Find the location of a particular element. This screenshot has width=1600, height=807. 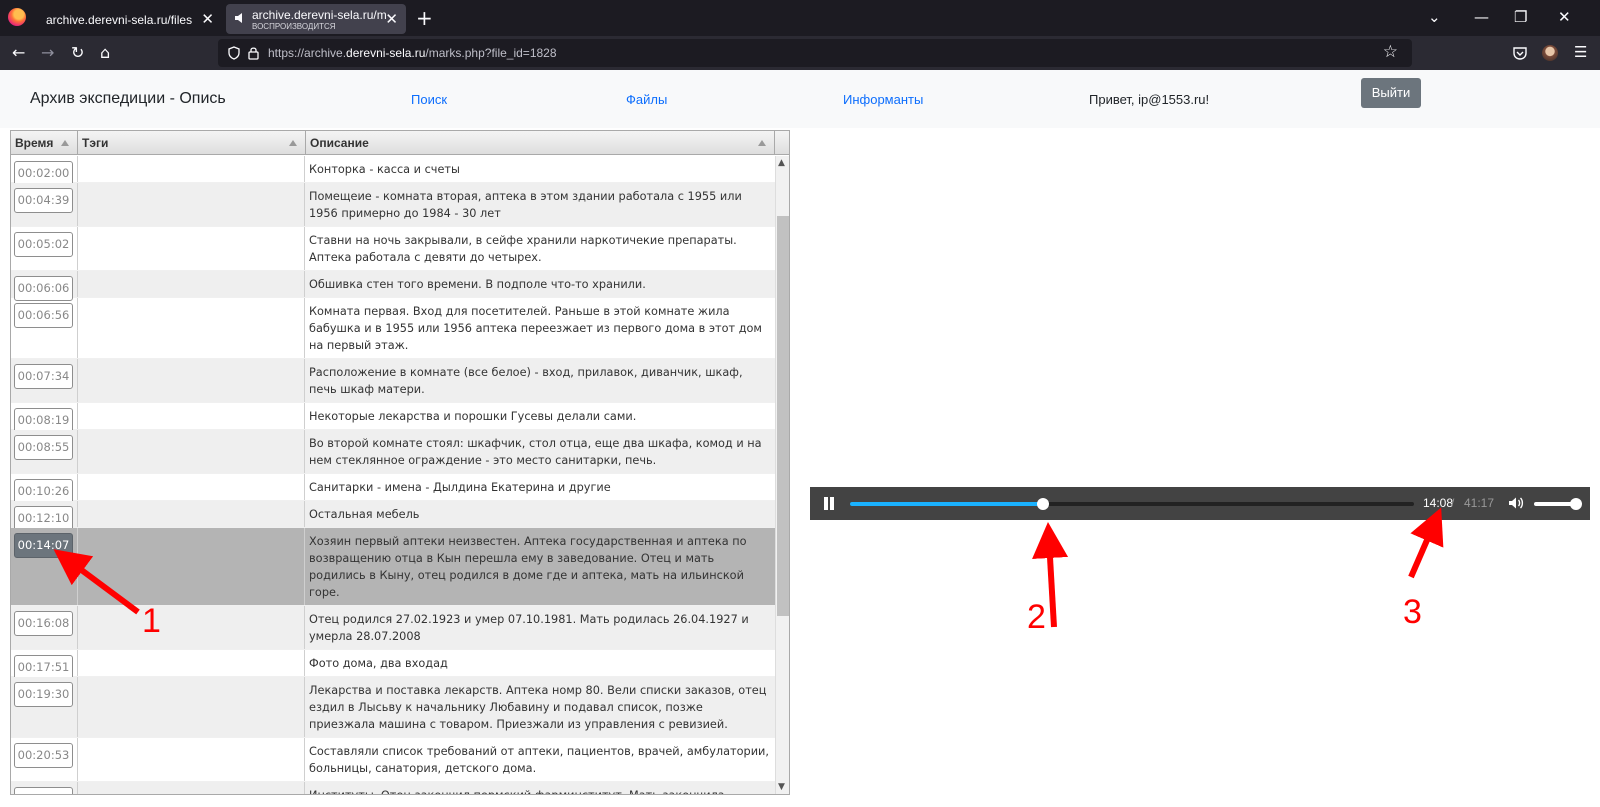

table-scrollbar: ▲ ▼ is located at coordinates (782, 475).